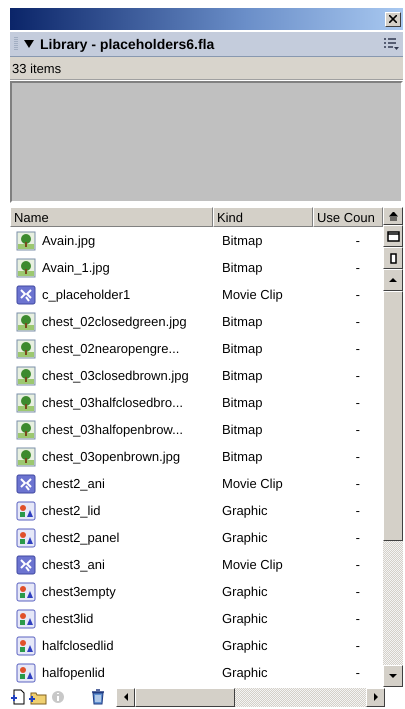  I want to click on up-arrow-icon, so click(393, 280).